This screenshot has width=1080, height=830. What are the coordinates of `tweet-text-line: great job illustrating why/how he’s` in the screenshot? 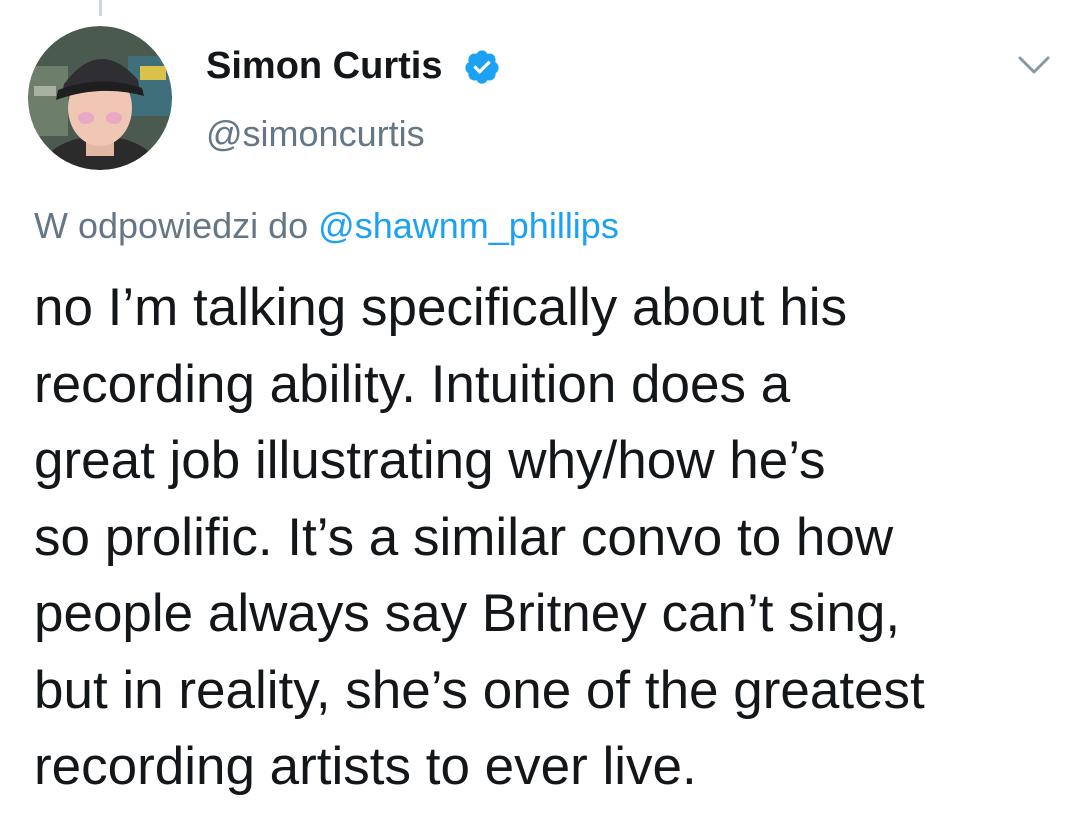 It's located at (430, 460).